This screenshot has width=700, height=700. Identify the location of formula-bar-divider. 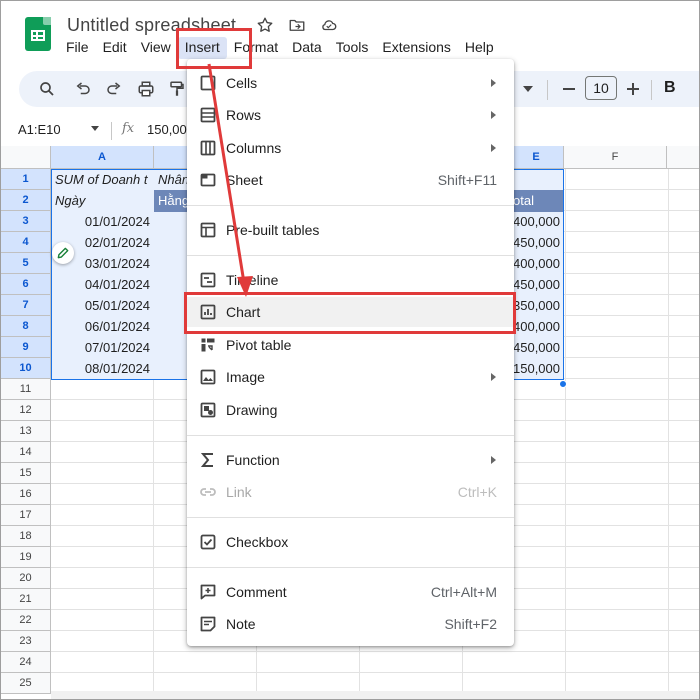
(111, 131).